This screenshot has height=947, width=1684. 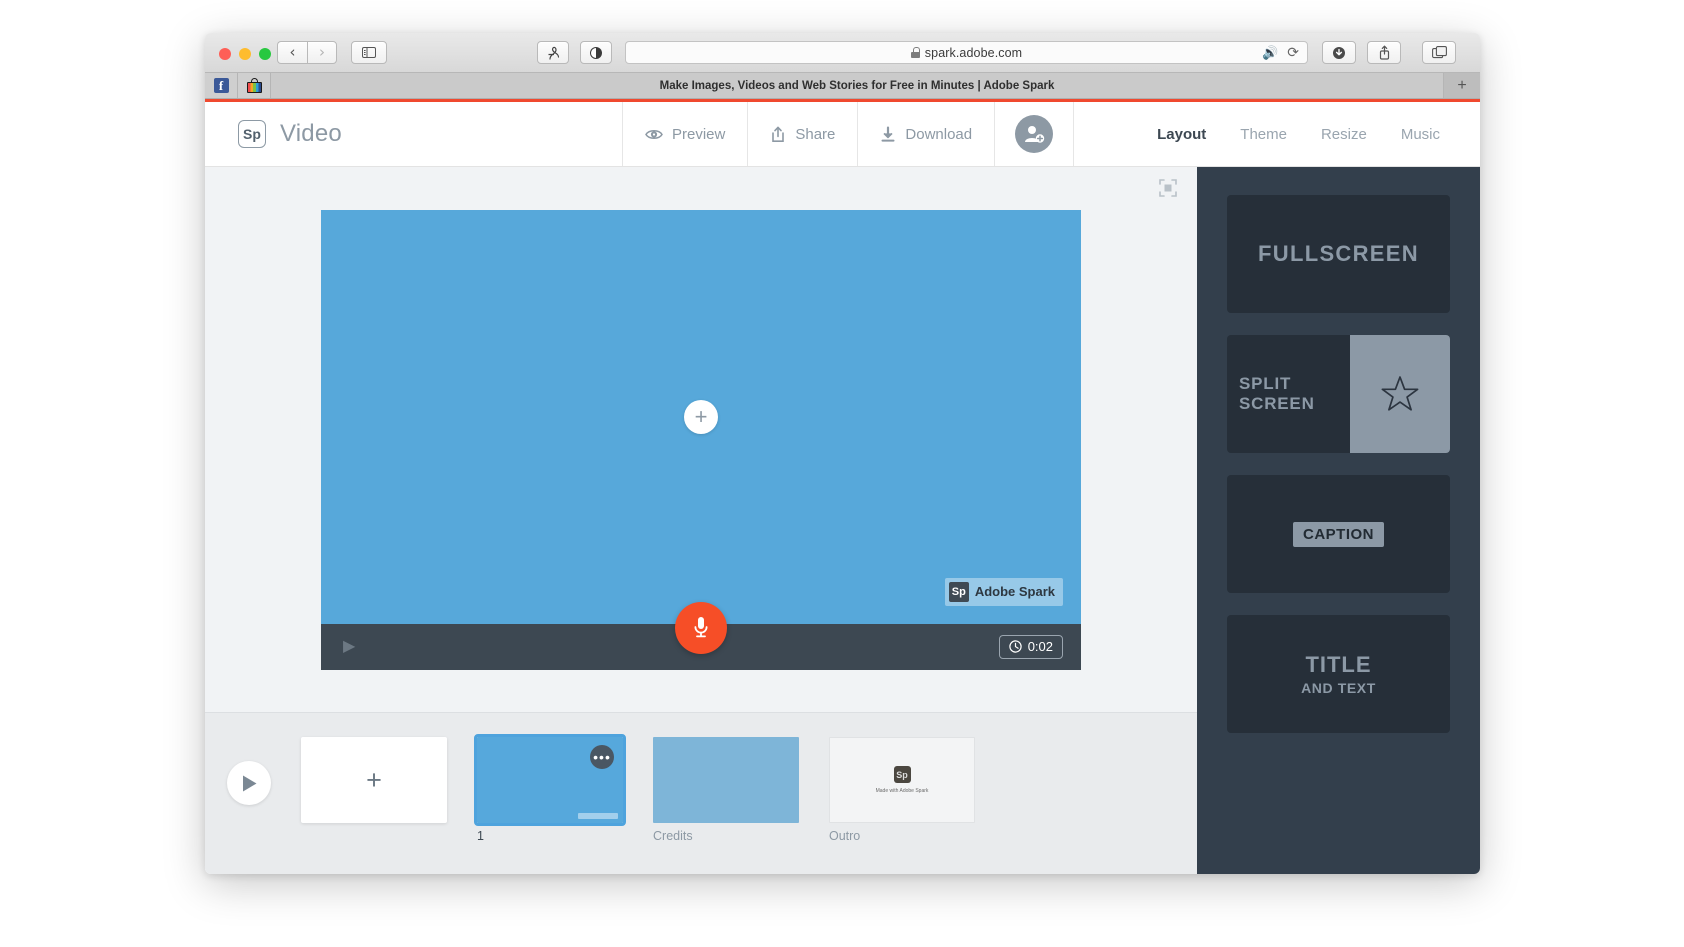 What do you see at coordinates (815, 134) in the screenshot?
I see `share-label: Share` at bounding box center [815, 134].